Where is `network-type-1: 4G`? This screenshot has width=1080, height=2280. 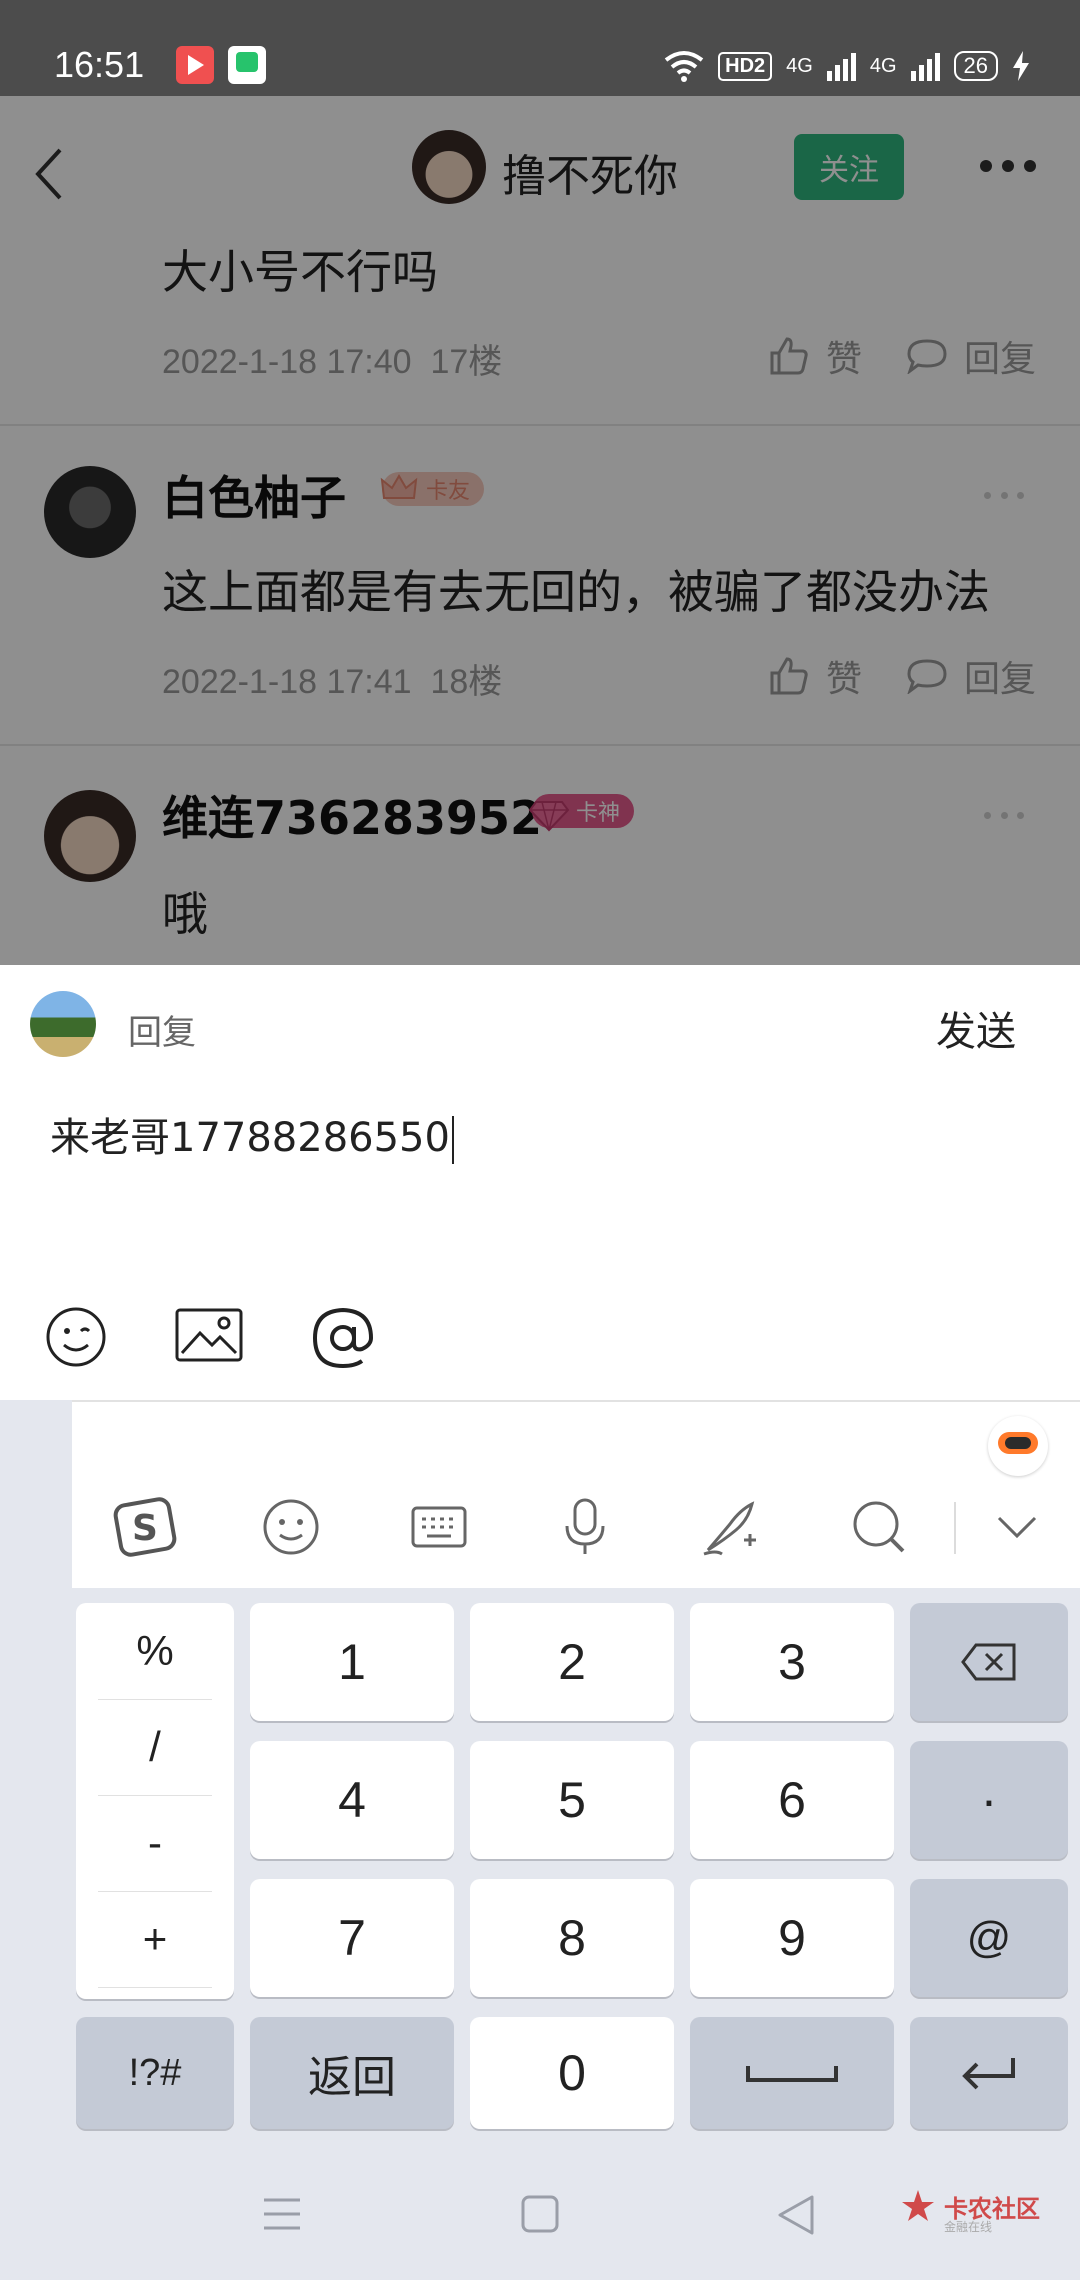
network-type-1: 4G is located at coordinates (799, 65).